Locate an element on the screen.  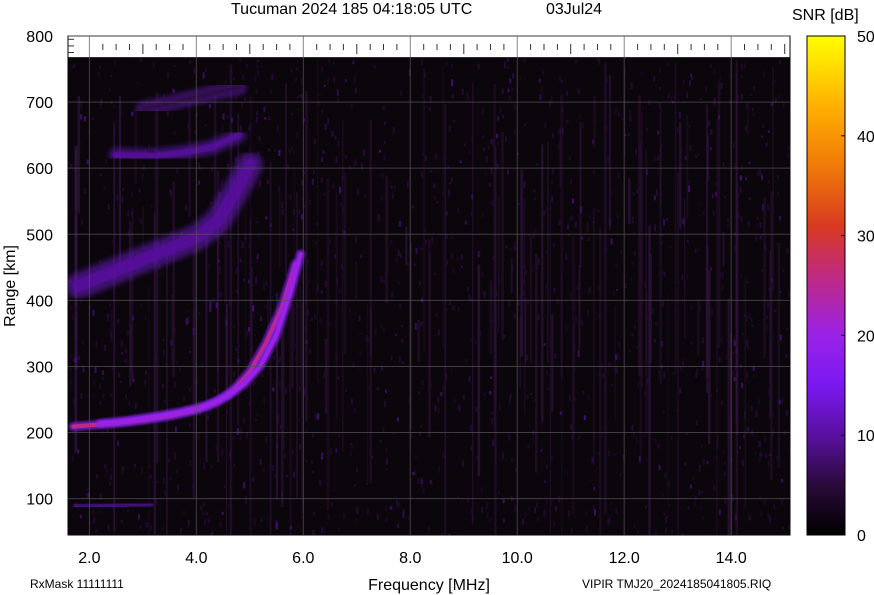
y-tick-label: 800 is located at coordinates (39, 37).